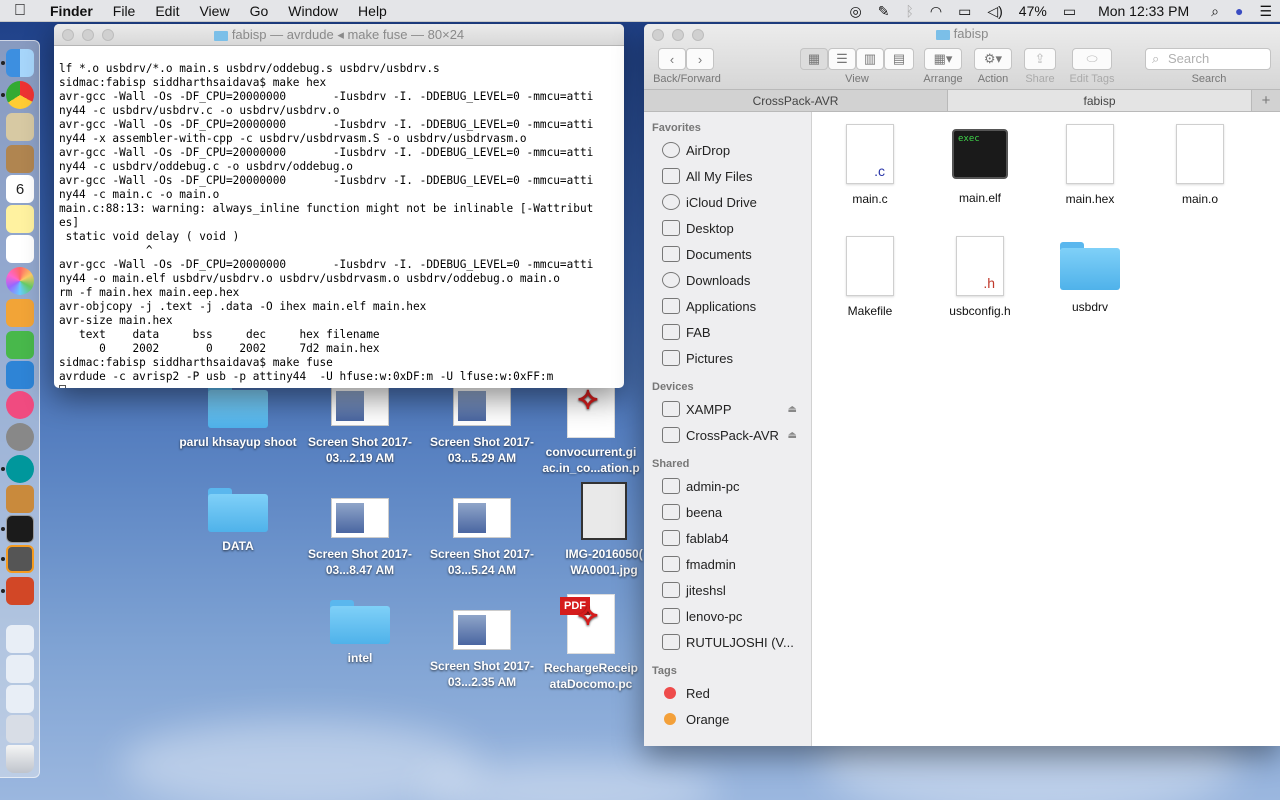  I want to click on sidebar-item-airdrop: AirDrop, so click(727, 150).